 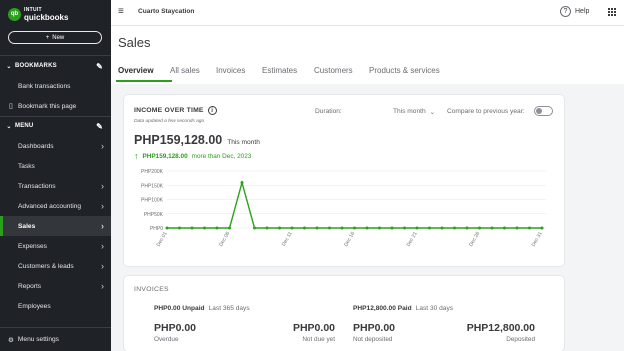 I want to click on data-updated-text: Data updated a few seconds ago, so click(x=169, y=121).